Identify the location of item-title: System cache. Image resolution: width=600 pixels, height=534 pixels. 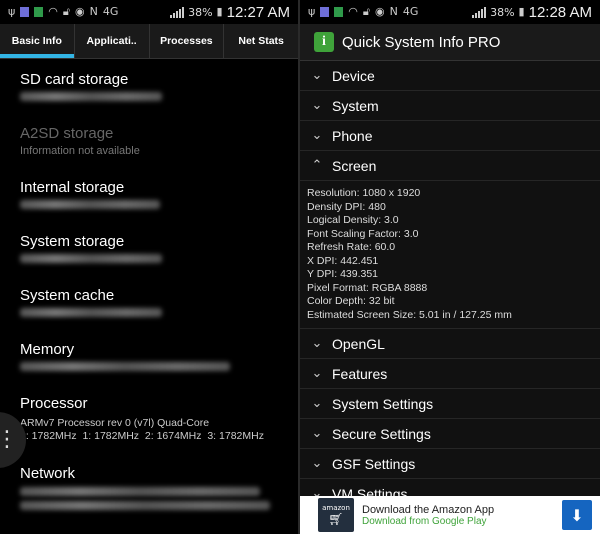
(67, 295).